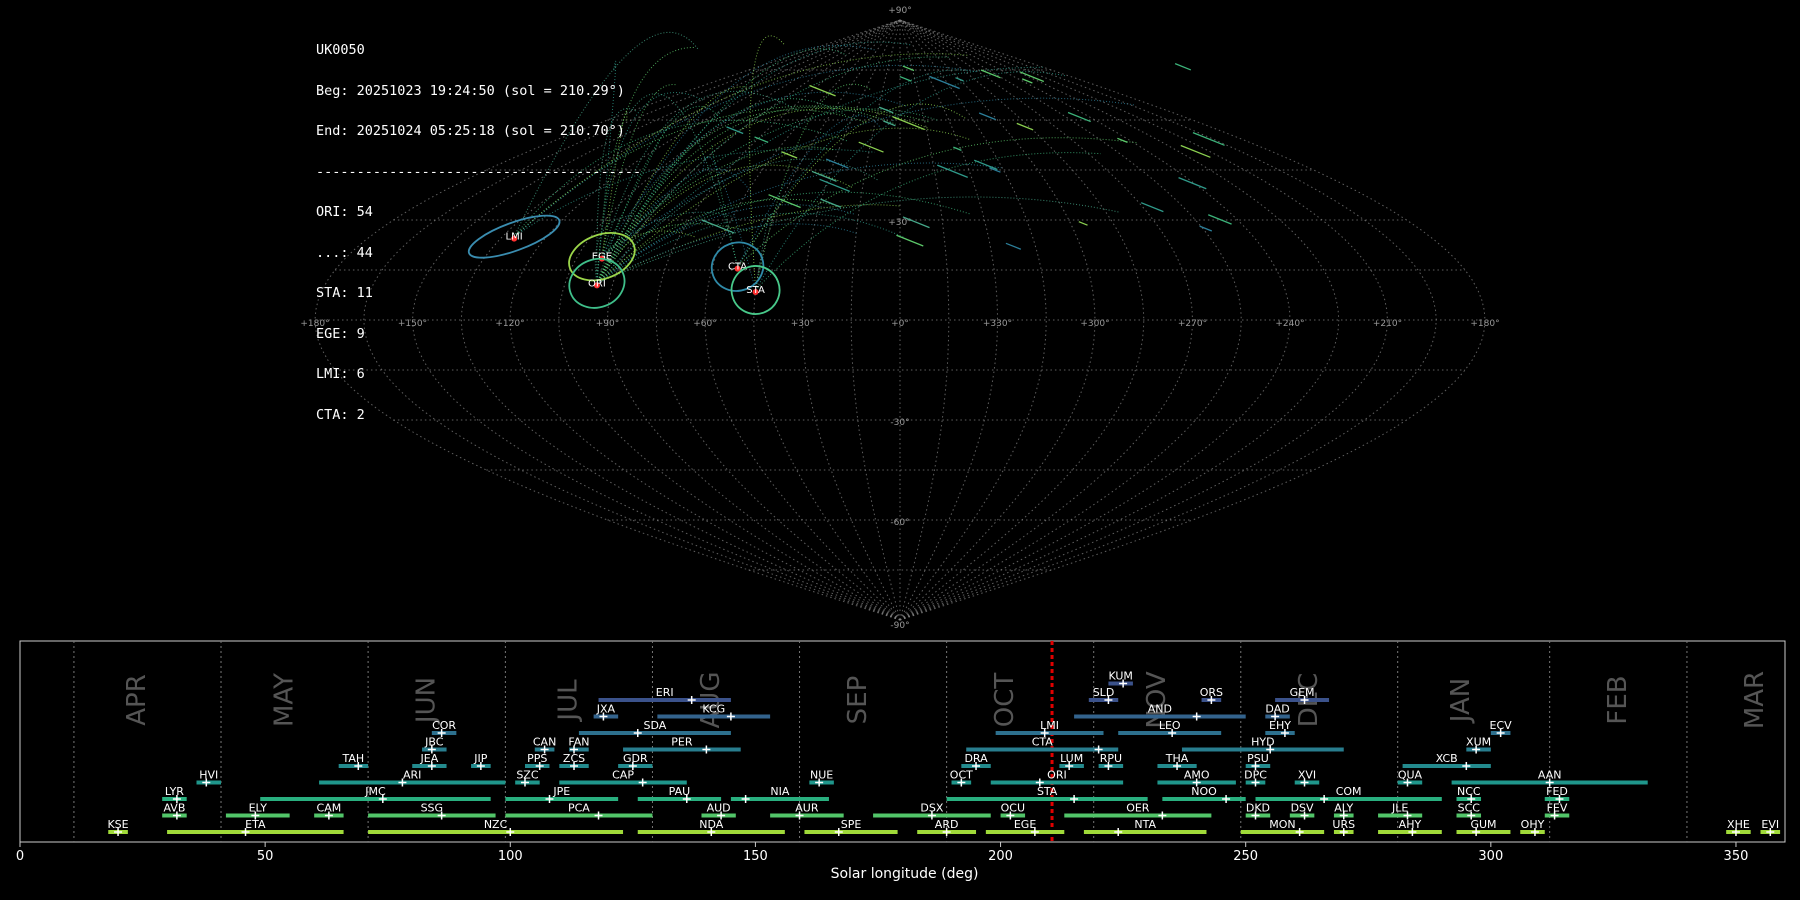 Image resolution: width=1800 pixels, height=900 pixels. I want to click on shower-label: GEM, so click(1302, 692).